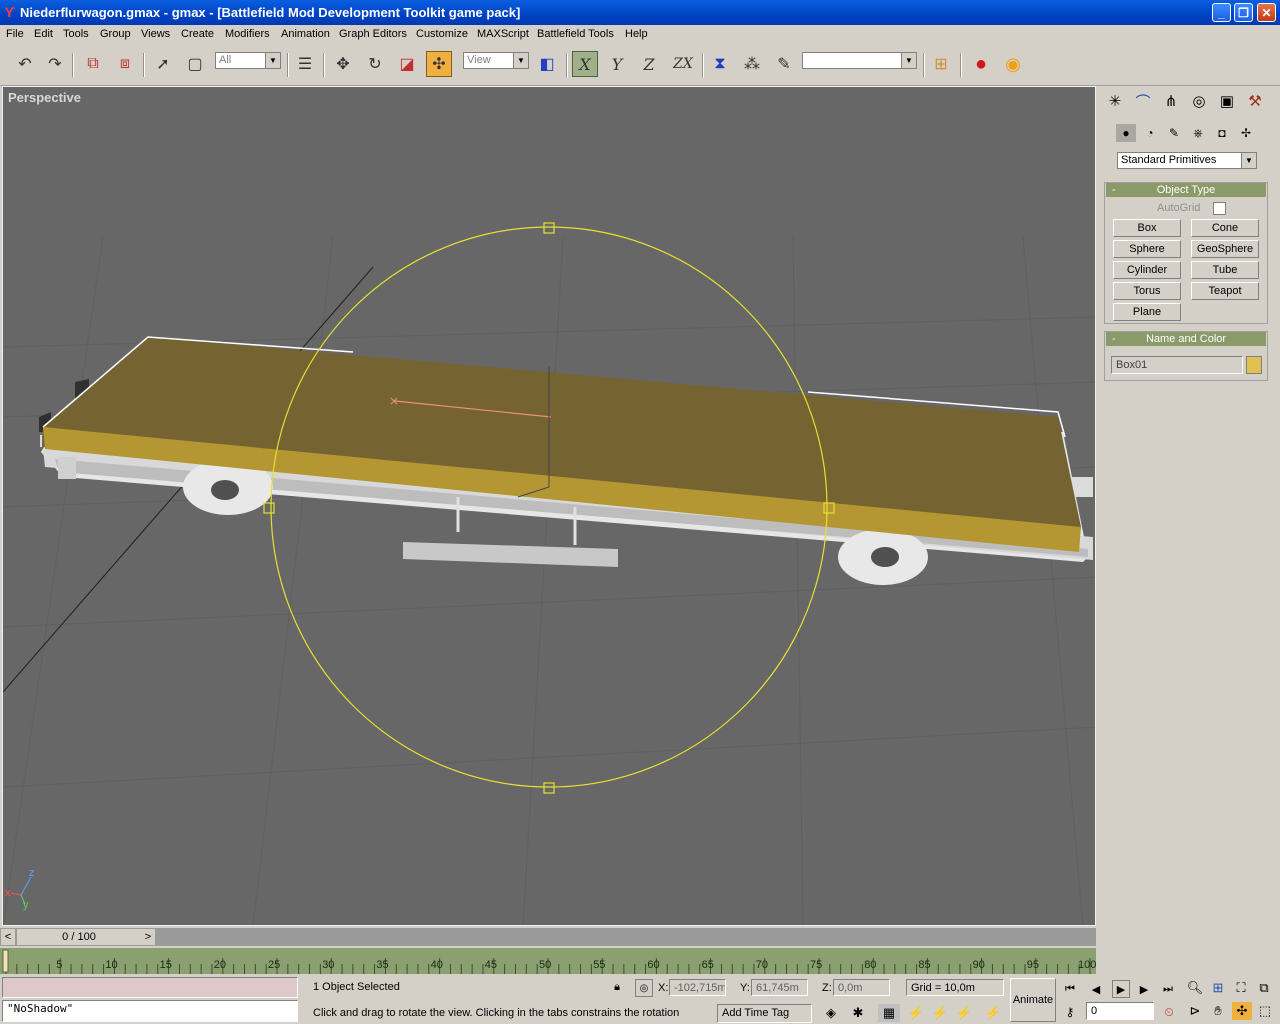 The image size is (1280, 1024). Describe the element at coordinates (861, 987) in the screenshot. I see `z-coord-field: 0,0m` at that location.